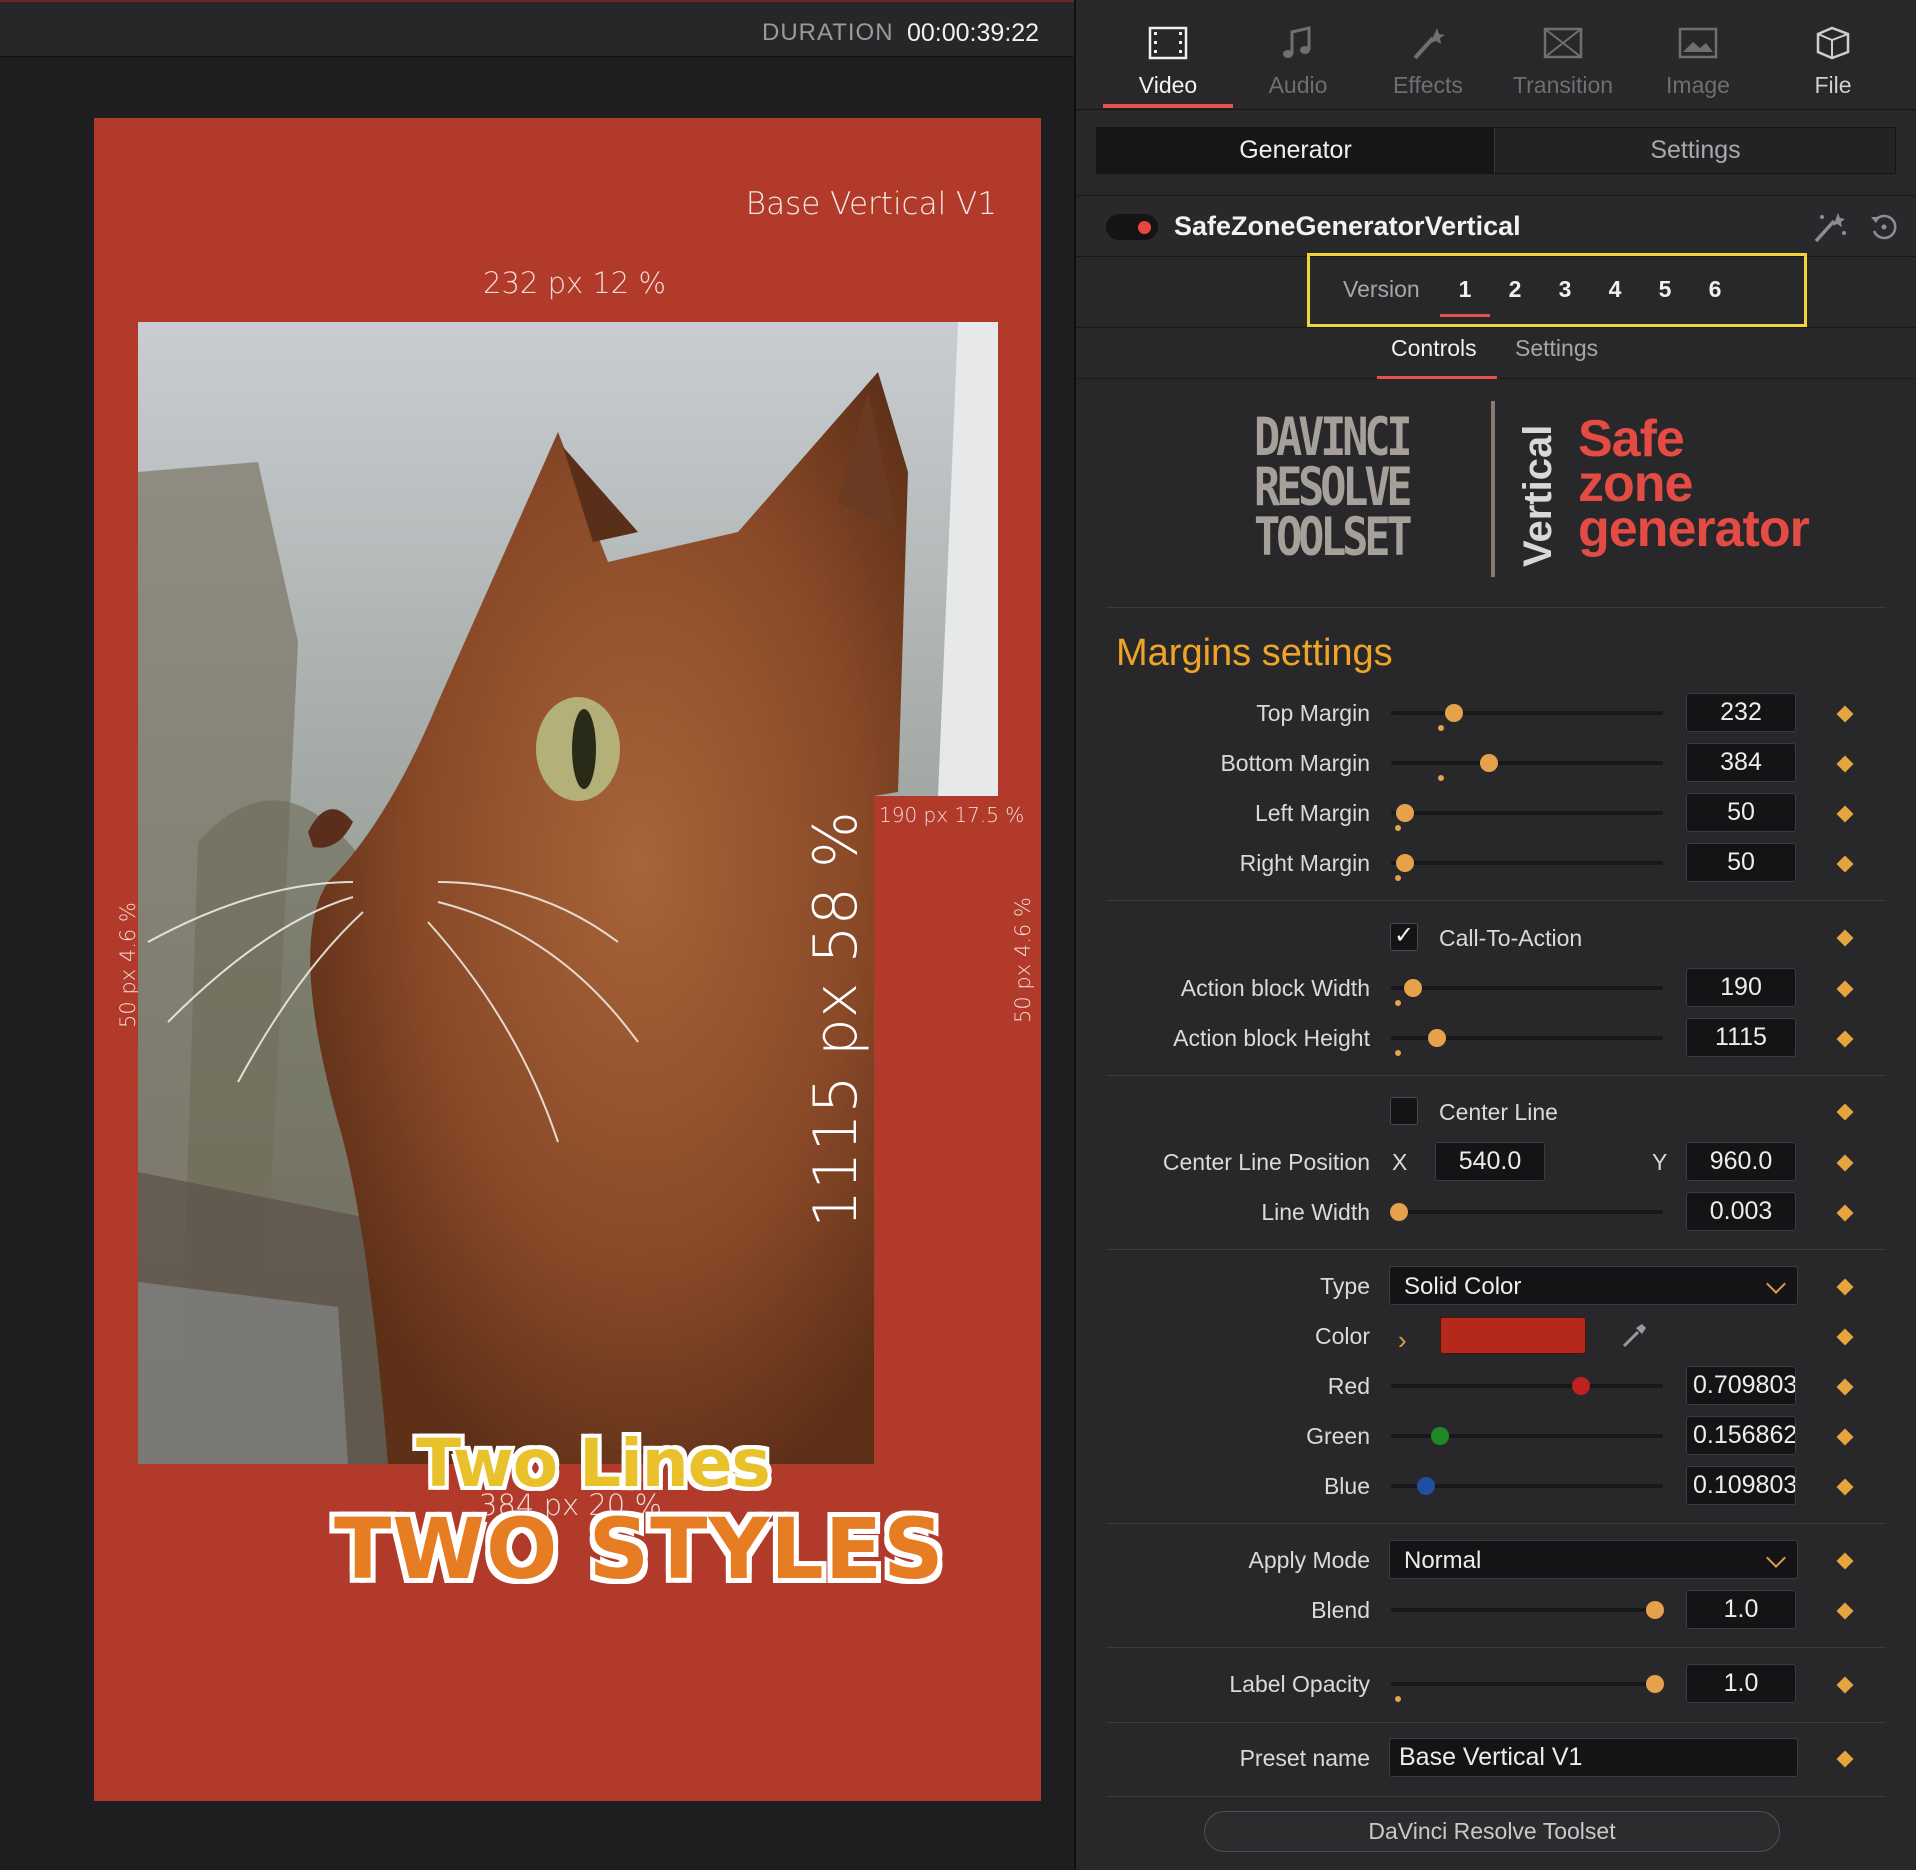  What do you see at coordinates (1443, 1560) in the screenshot?
I see `apply-mode-value: Normal` at bounding box center [1443, 1560].